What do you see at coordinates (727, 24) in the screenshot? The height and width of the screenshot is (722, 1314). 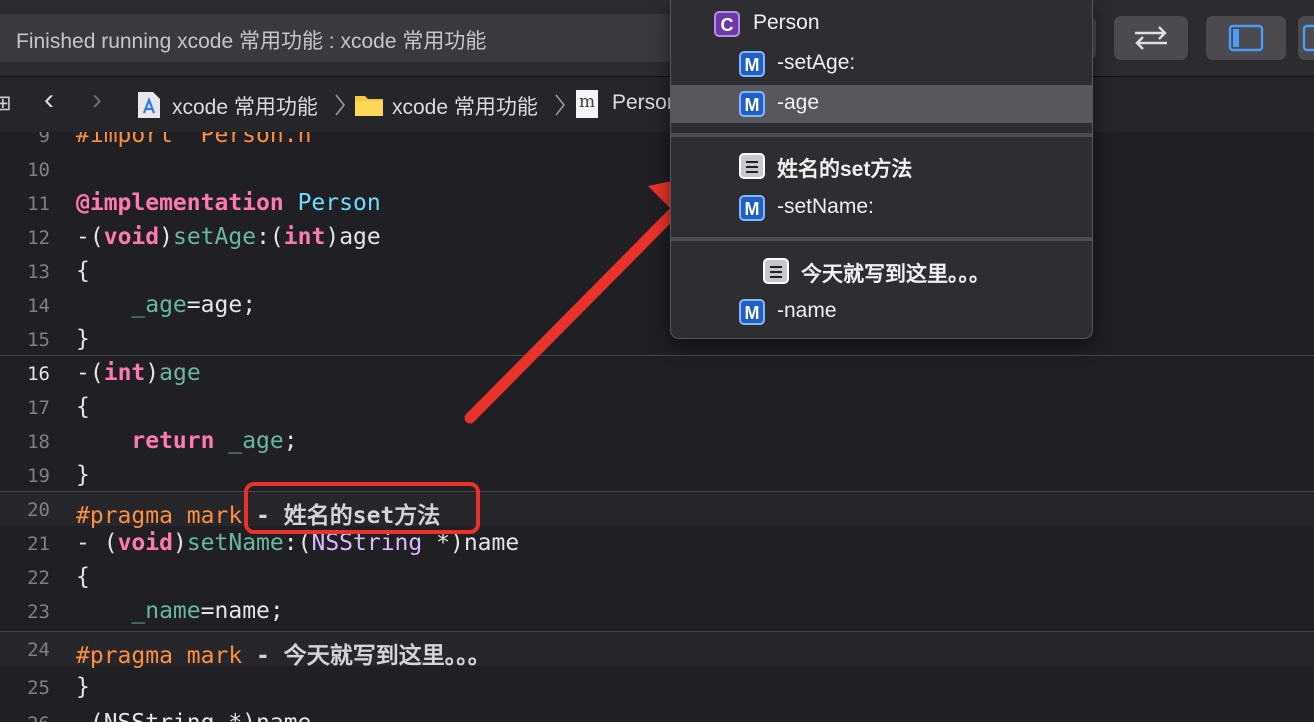 I see `class-icon: C` at bounding box center [727, 24].